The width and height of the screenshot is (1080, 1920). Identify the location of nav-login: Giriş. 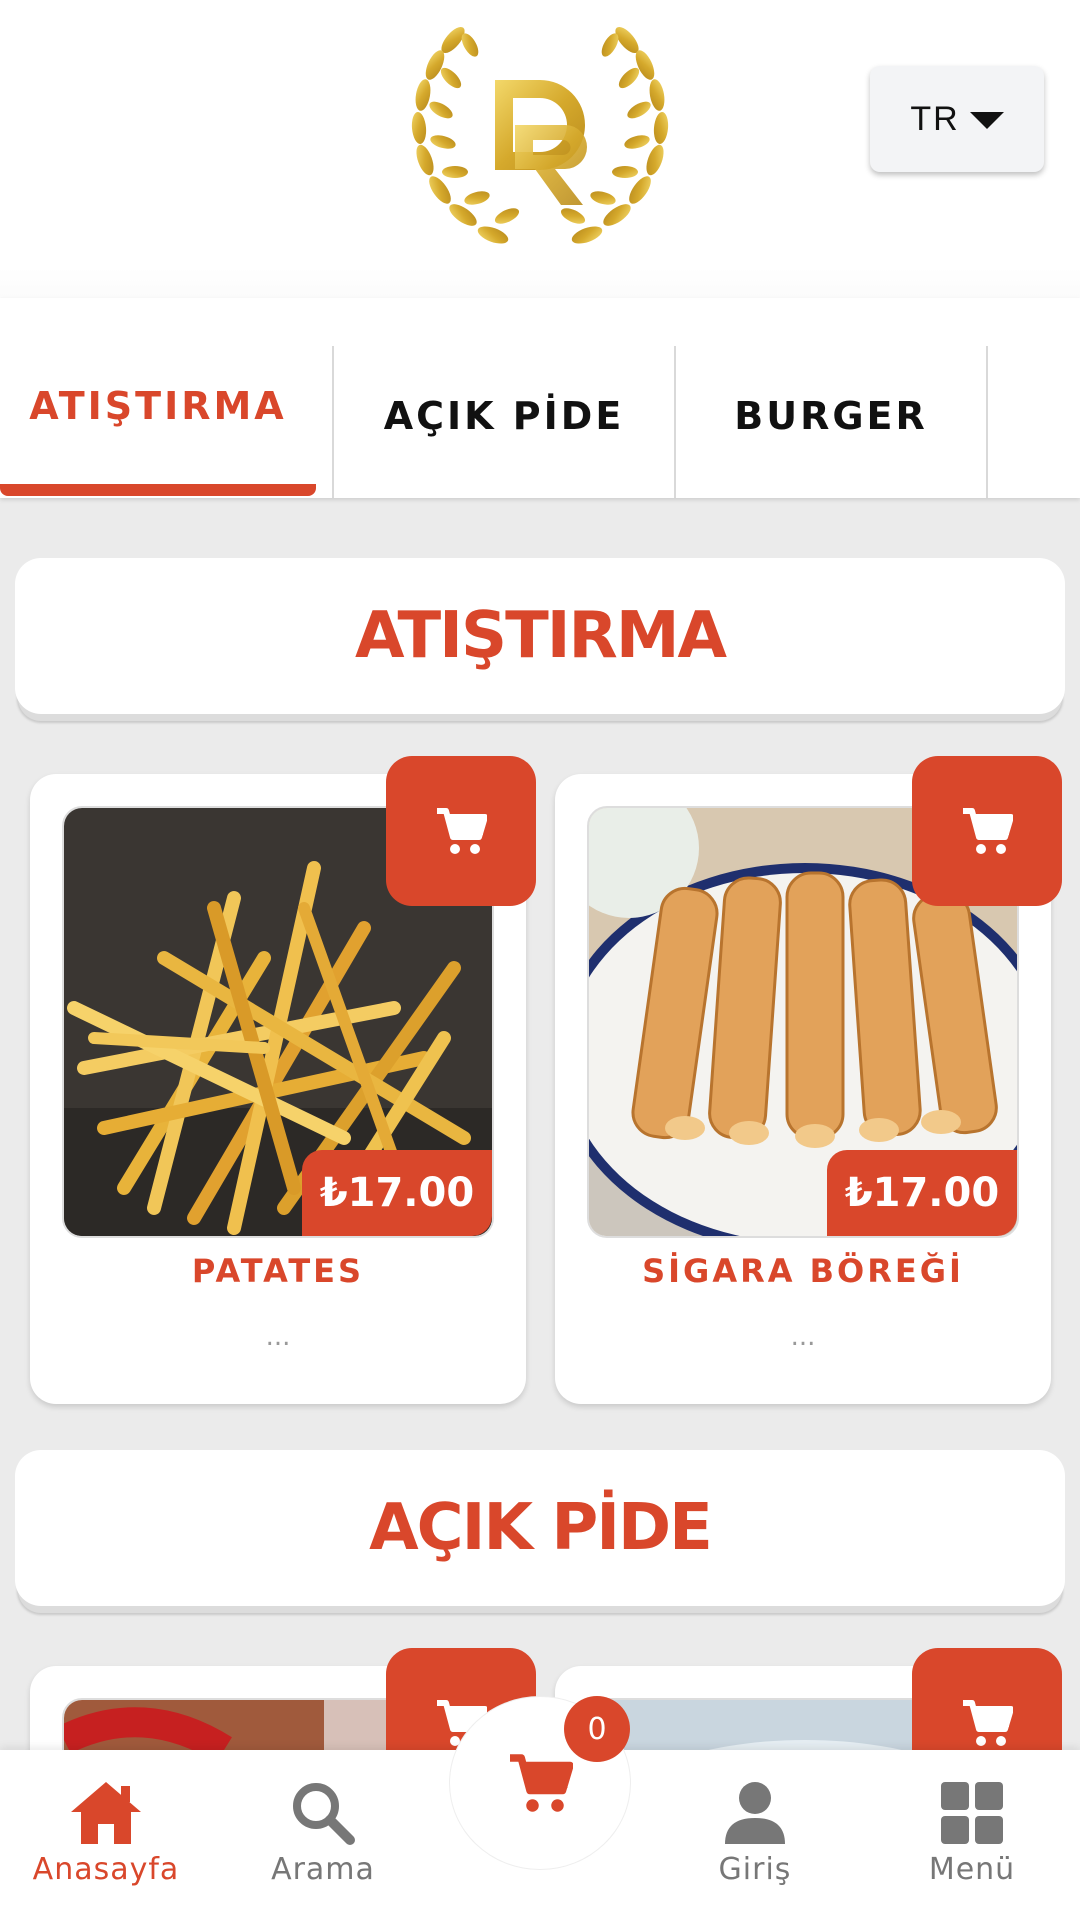
(755, 1845).